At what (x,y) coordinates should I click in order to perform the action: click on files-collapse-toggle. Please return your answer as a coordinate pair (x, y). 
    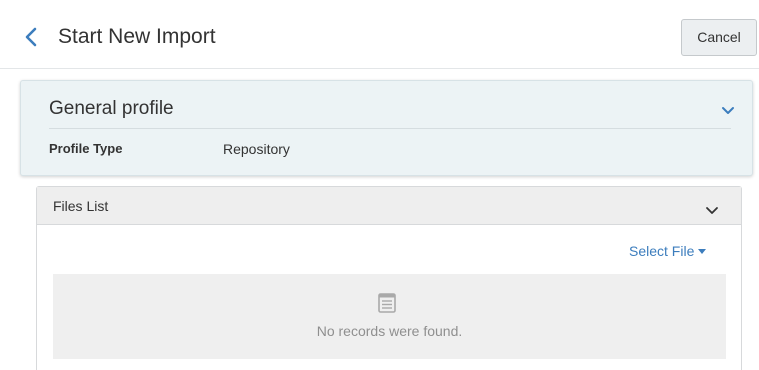
    Looking at the image, I should click on (712, 208).